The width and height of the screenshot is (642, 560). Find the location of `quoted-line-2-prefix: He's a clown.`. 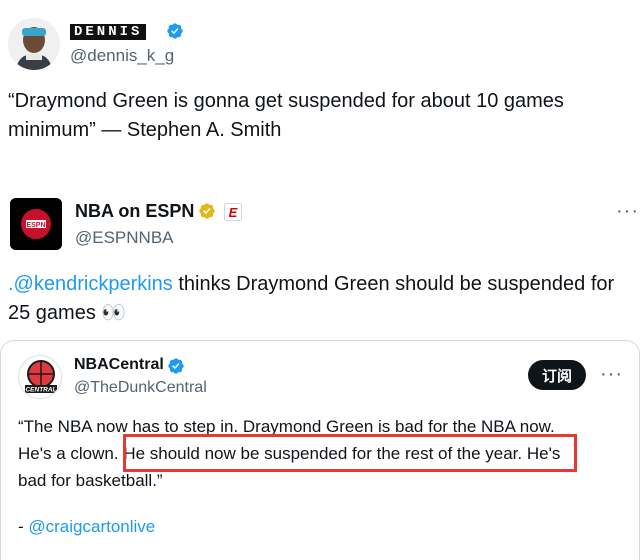

quoted-line-2-prefix: He's a clown. is located at coordinates (68, 453).